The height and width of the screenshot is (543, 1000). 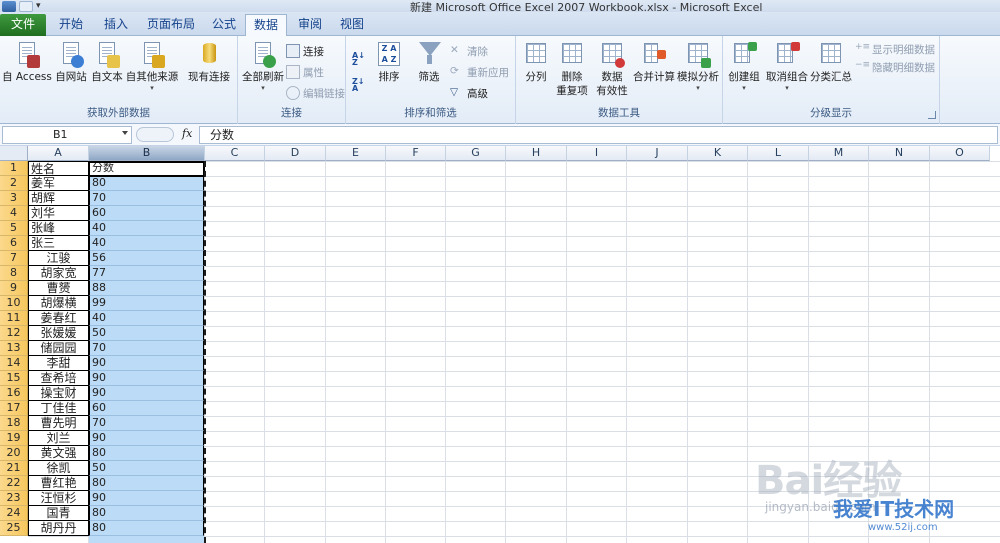 What do you see at coordinates (107, 62) in the screenshot?
I see `from-text-button: 自文本` at bounding box center [107, 62].